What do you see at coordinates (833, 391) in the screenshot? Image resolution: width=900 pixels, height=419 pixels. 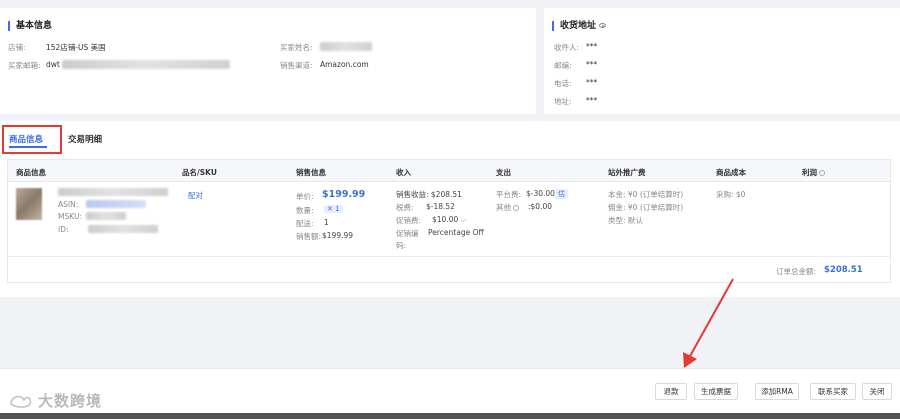 I see `contact-buyer-button: 联系买家` at bounding box center [833, 391].